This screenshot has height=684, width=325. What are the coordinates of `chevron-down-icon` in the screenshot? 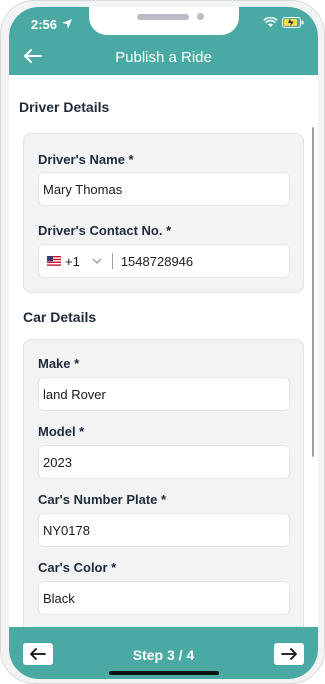 It's located at (97, 261).